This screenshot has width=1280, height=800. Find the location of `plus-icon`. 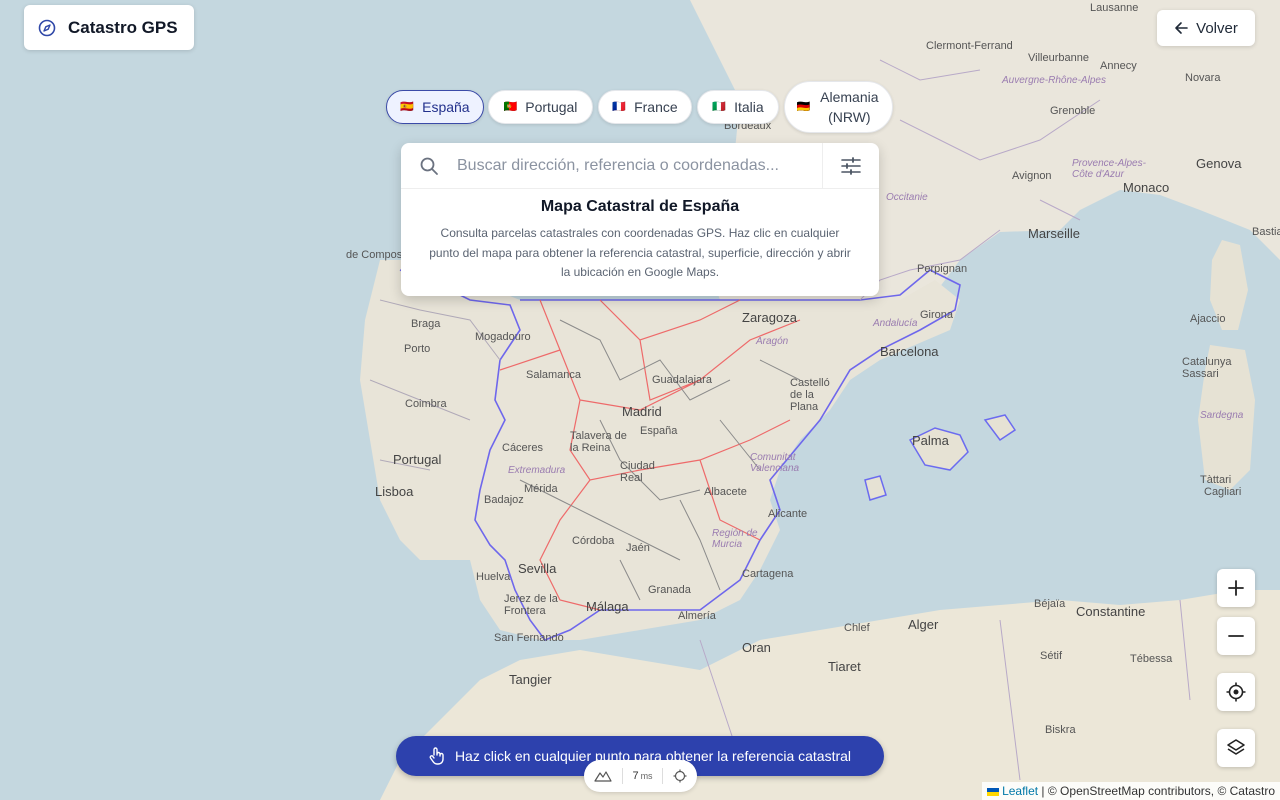

plus-icon is located at coordinates (1236, 588).